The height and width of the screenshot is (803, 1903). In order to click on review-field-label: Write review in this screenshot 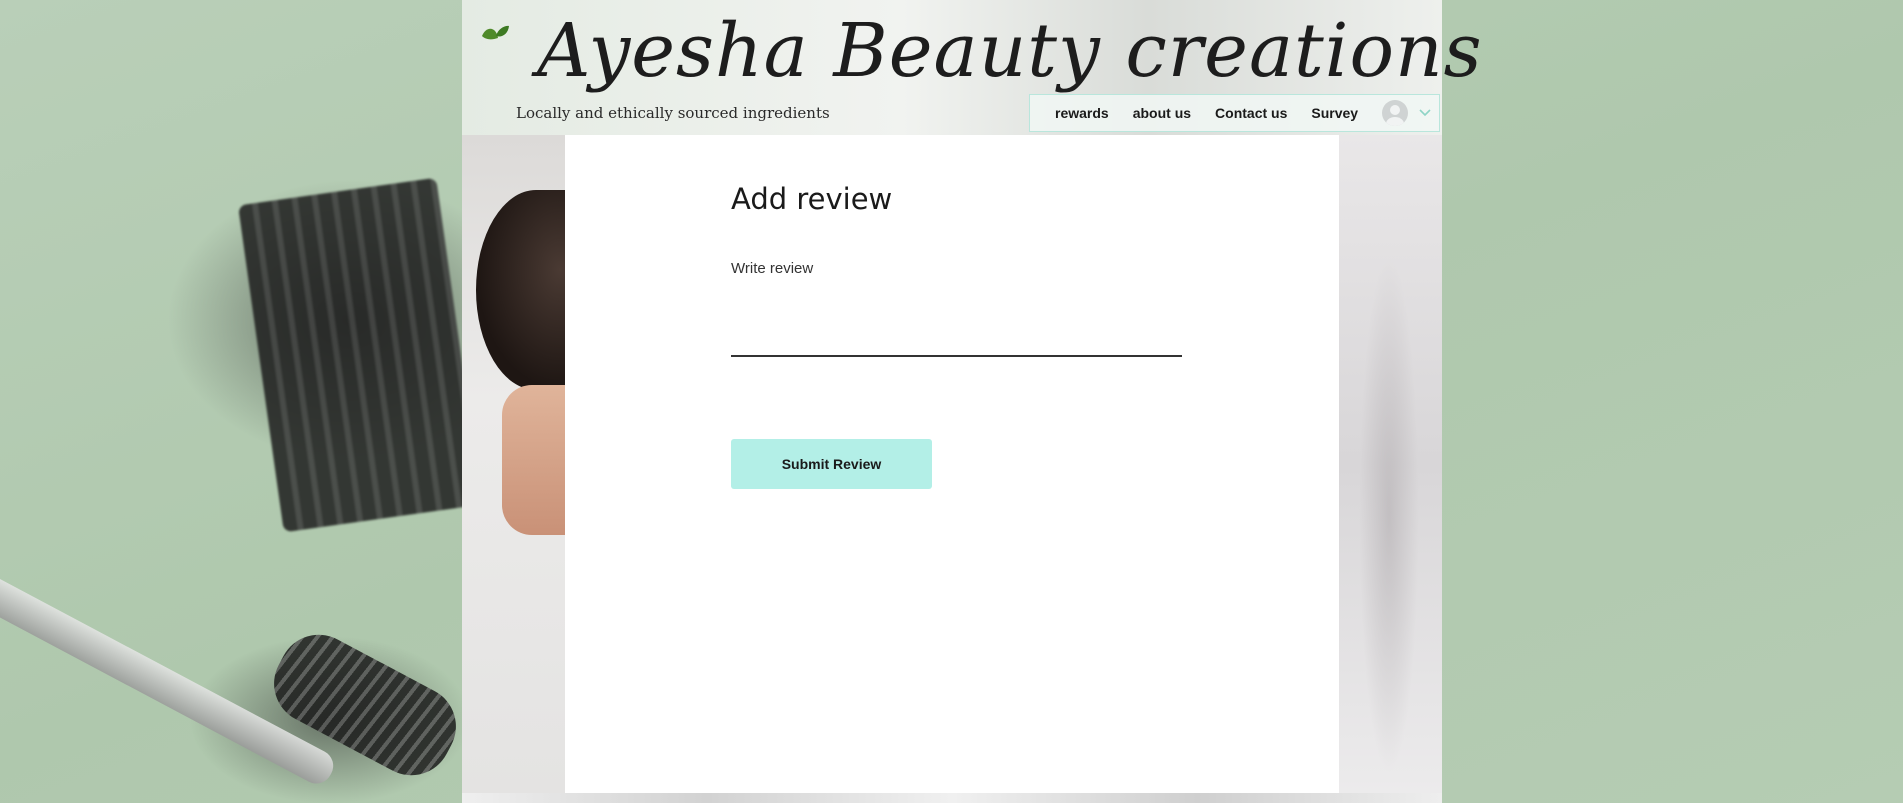, I will do `click(772, 268)`.